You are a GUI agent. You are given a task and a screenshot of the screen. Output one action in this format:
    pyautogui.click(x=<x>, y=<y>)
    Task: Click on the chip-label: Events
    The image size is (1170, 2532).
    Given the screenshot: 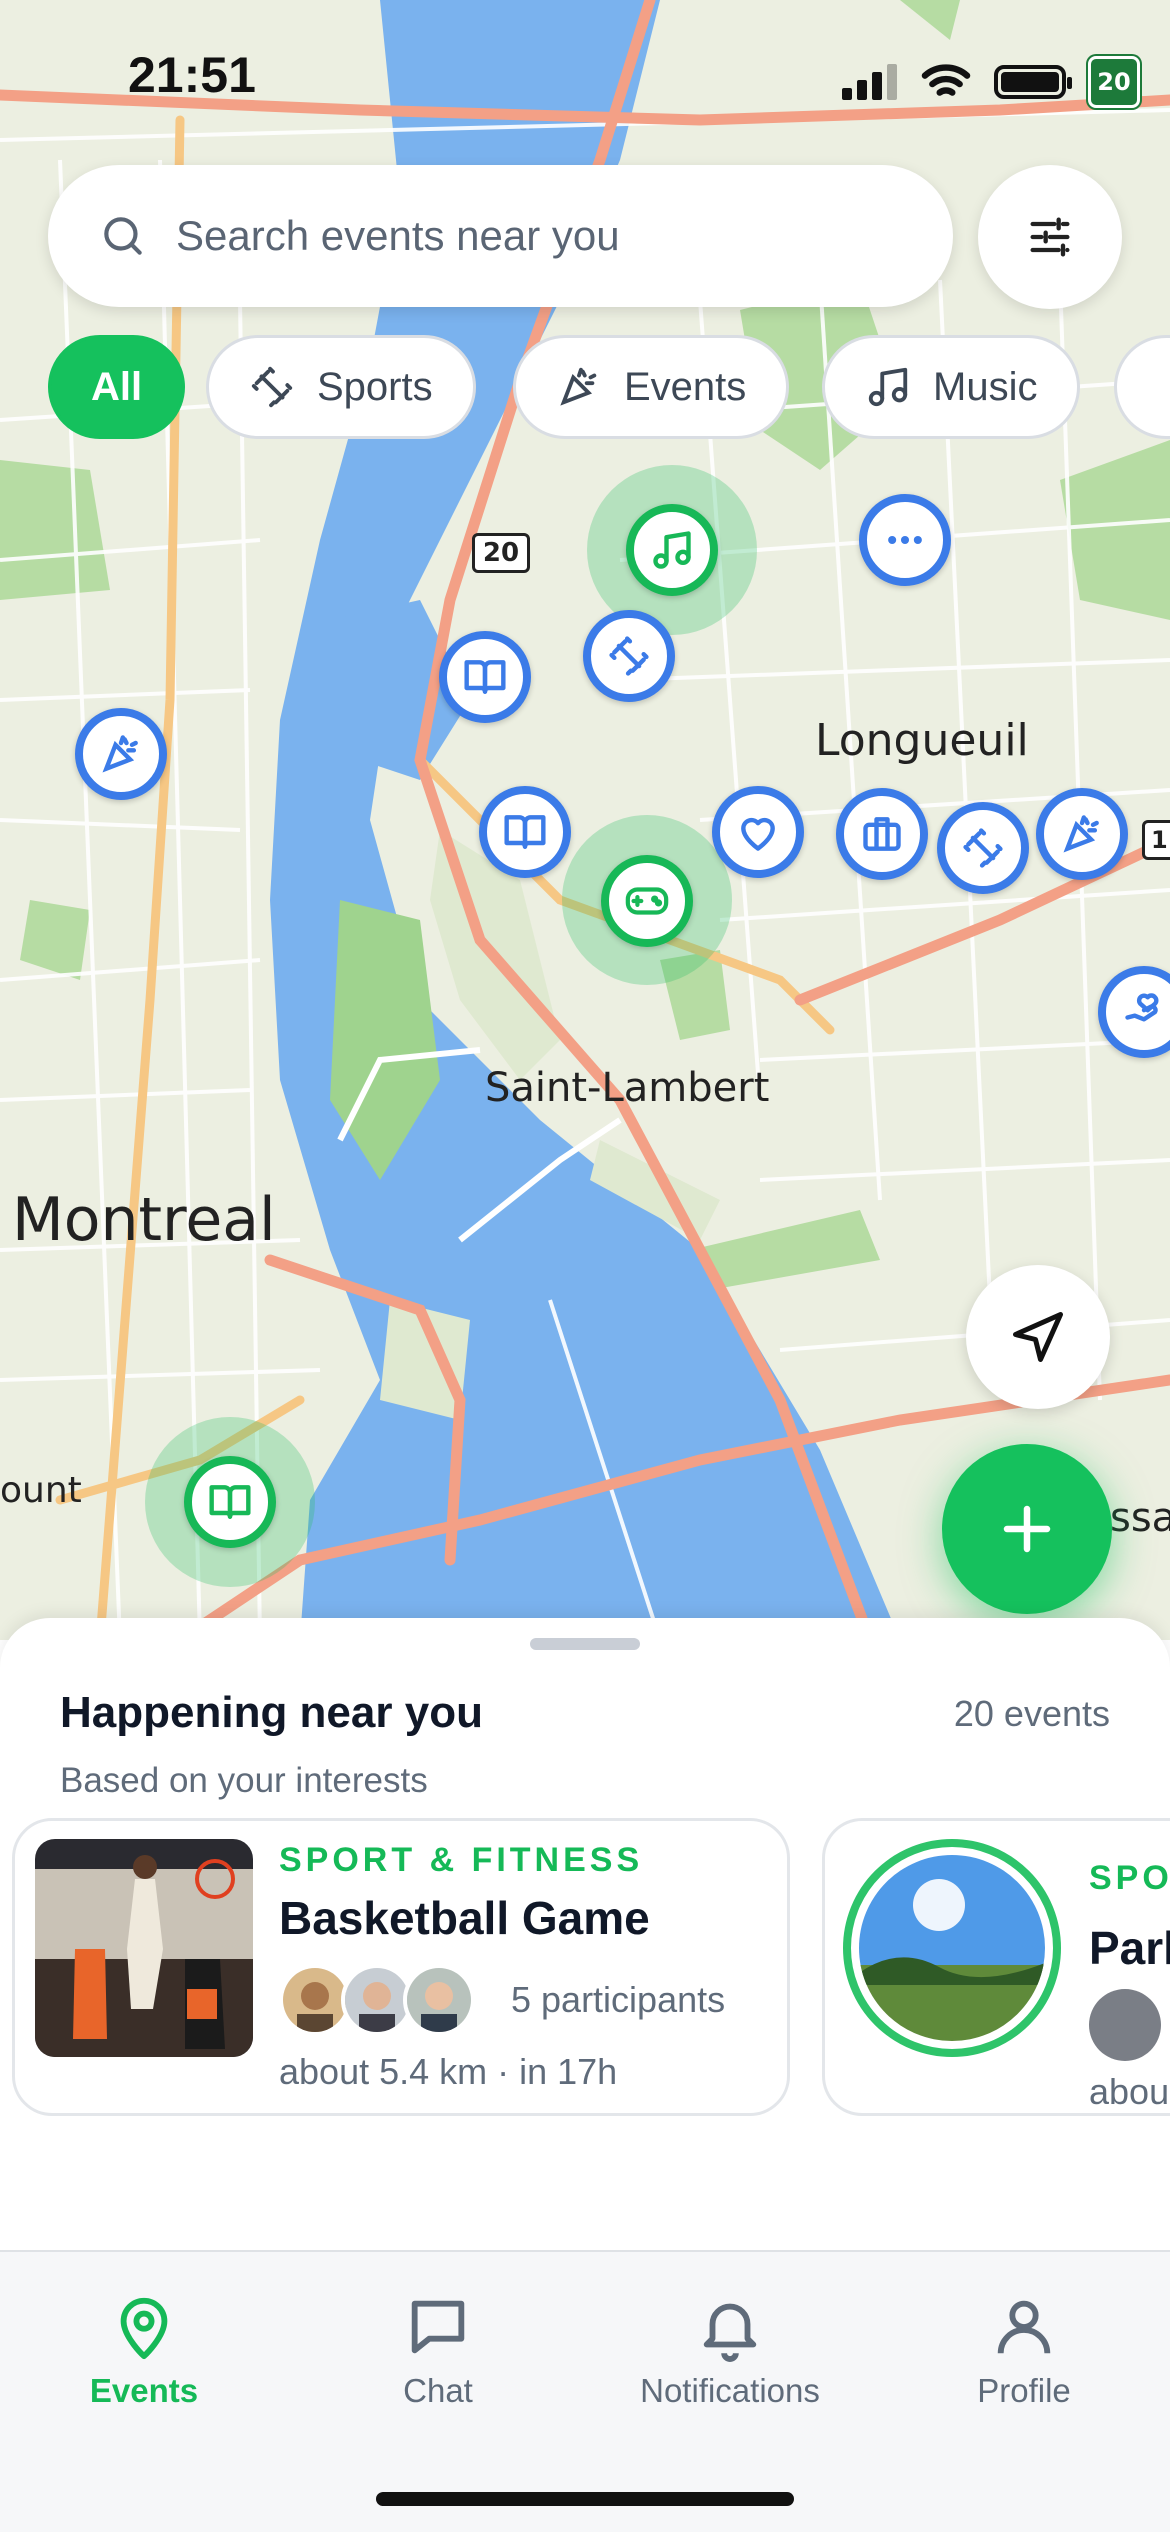 What is the action you would take?
    pyautogui.click(x=685, y=386)
    